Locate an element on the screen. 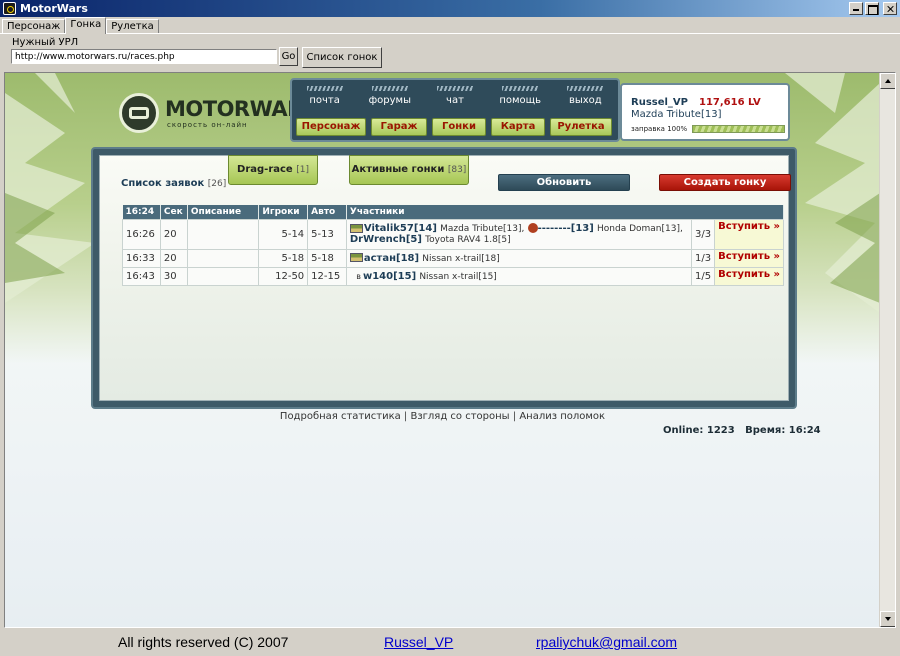 Image resolution: width=900 pixels, height=656 pixels. nav-link-chat: чат is located at coordinates (455, 96).